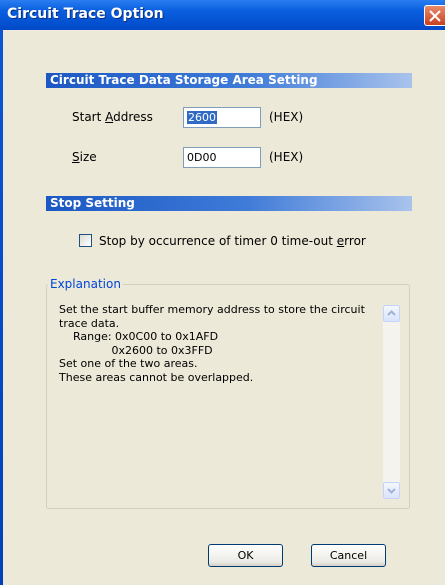  I want to click on start-address-value: 2600, so click(202, 117).